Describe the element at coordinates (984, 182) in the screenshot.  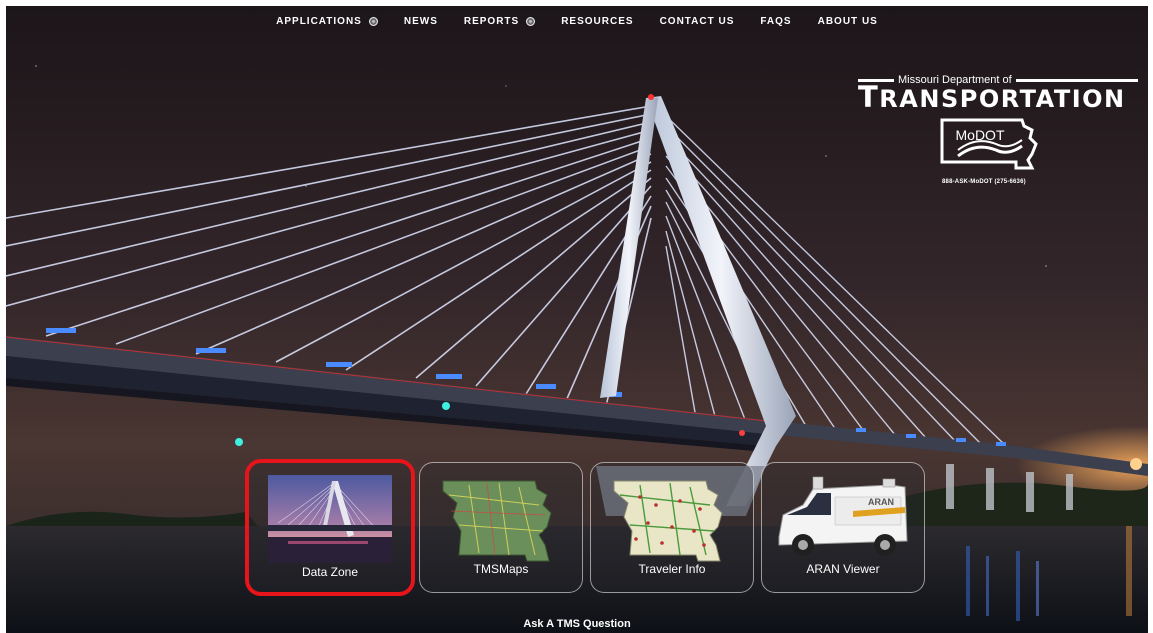
I see `logo-phone: 888-ASK-MoDOT (275-6636)` at that location.